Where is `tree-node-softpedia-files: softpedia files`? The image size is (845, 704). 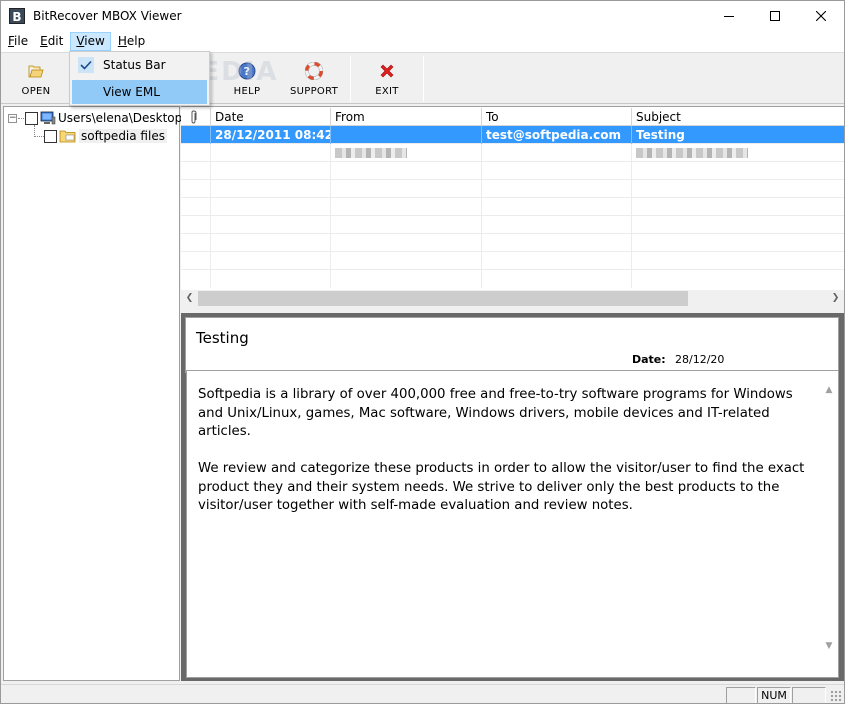 tree-node-softpedia-files: softpedia files is located at coordinates (105, 136).